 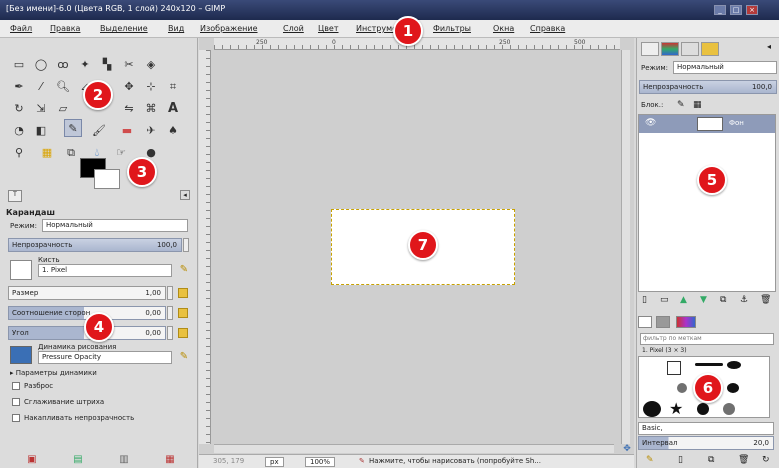 What do you see at coordinates (723, 300) in the screenshot?
I see `duplicate-layer-icon: ⧉` at bounding box center [723, 300].